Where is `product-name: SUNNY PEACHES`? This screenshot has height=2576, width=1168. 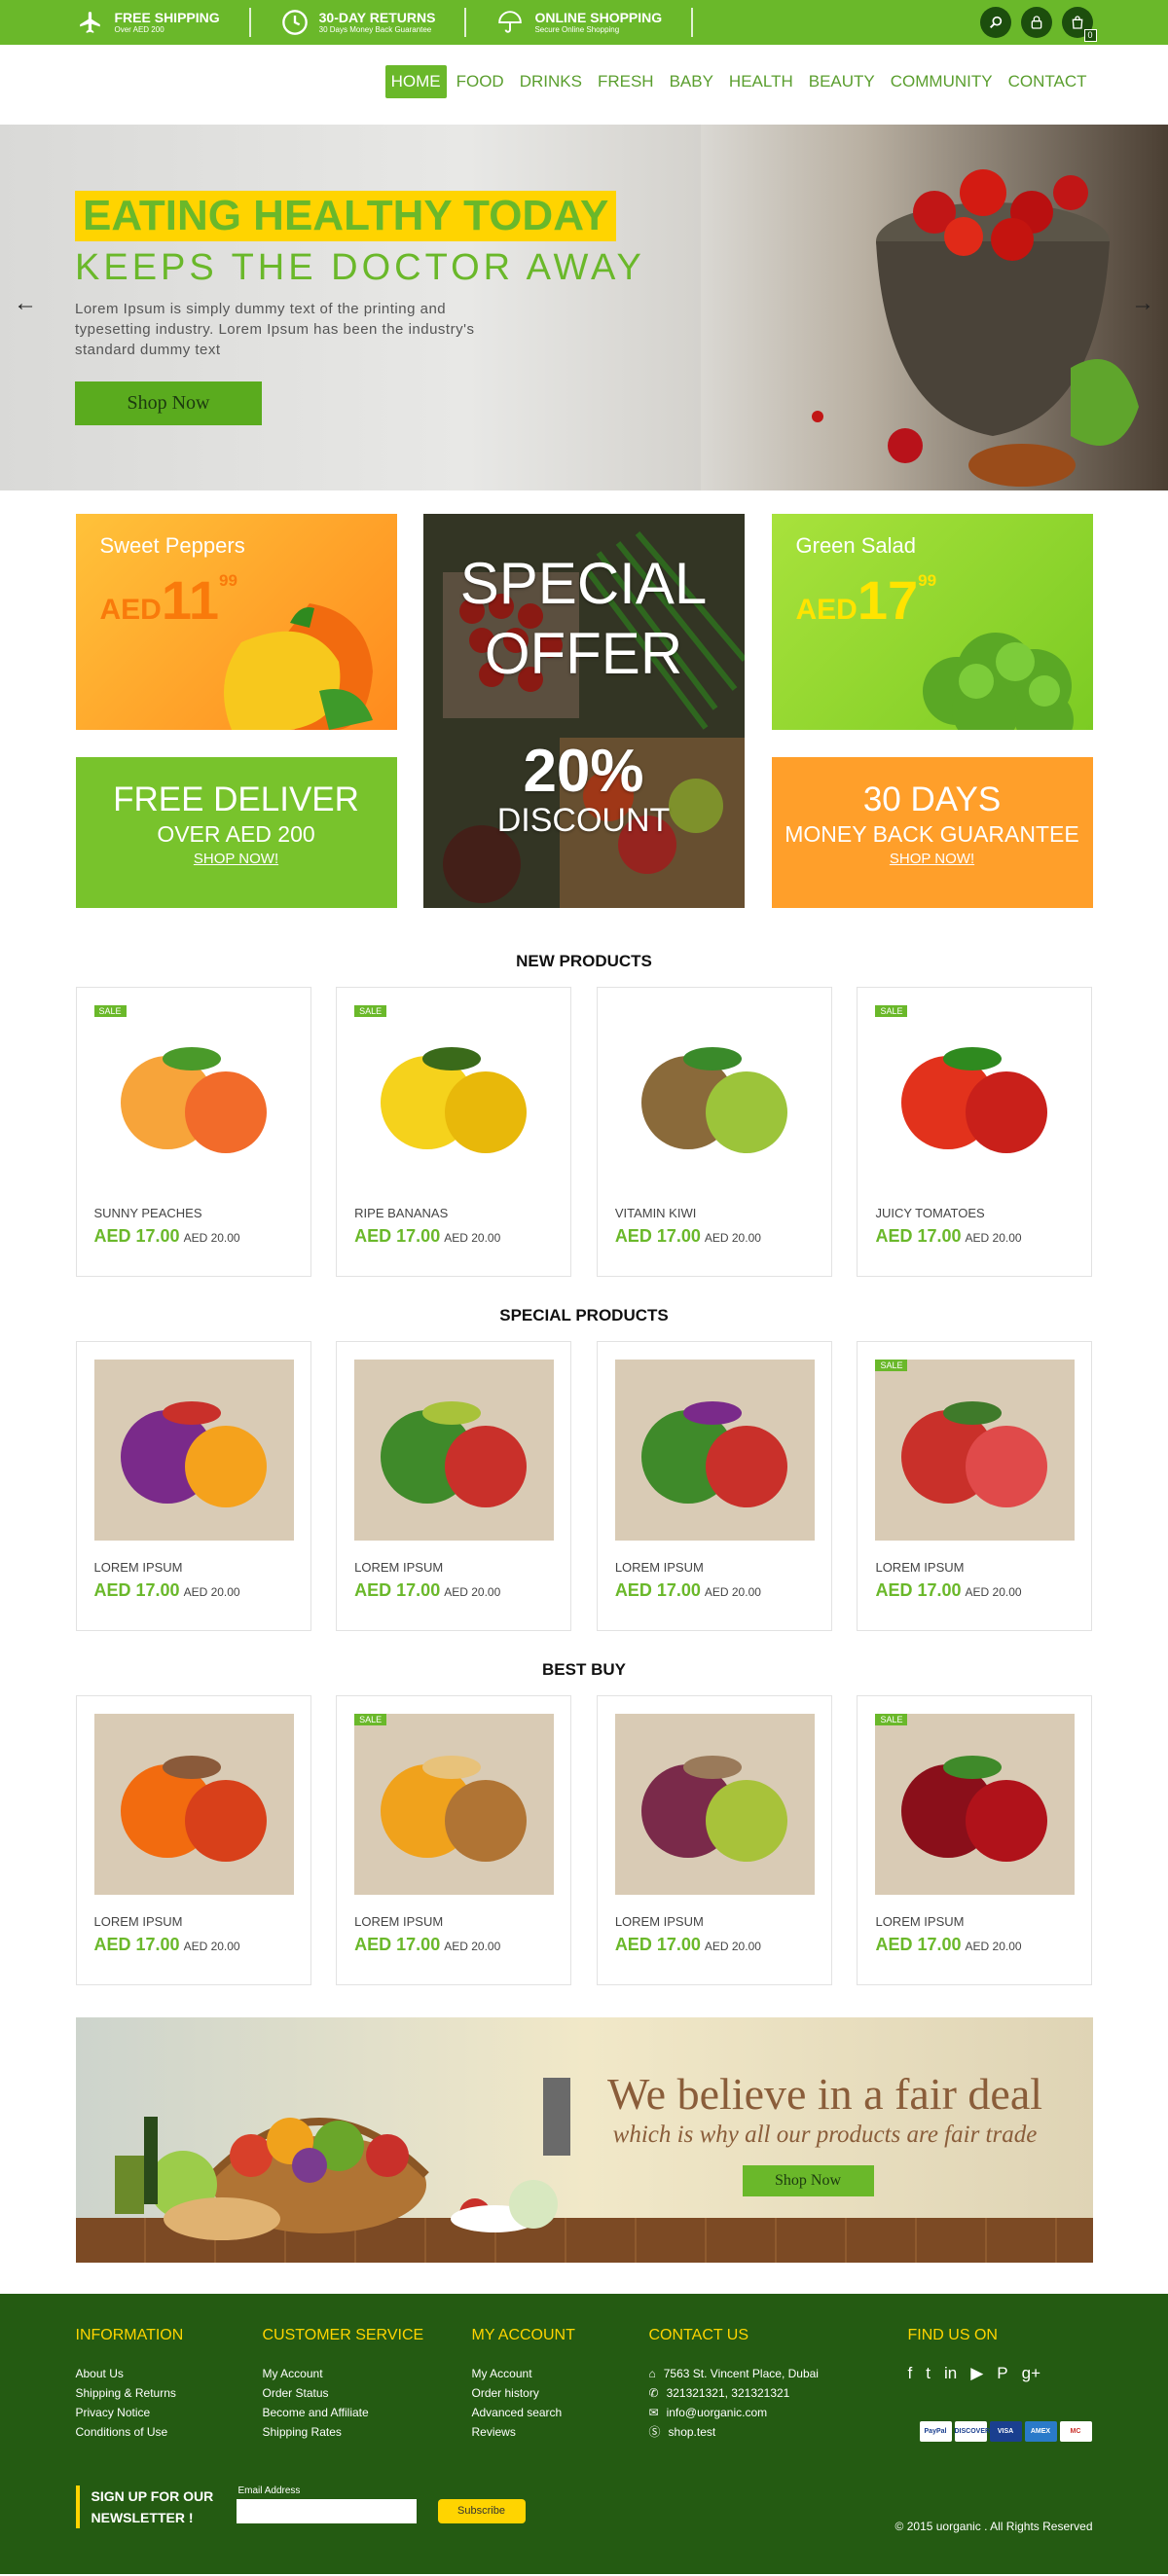
product-name: SUNNY PEACHES is located at coordinates (194, 1213).